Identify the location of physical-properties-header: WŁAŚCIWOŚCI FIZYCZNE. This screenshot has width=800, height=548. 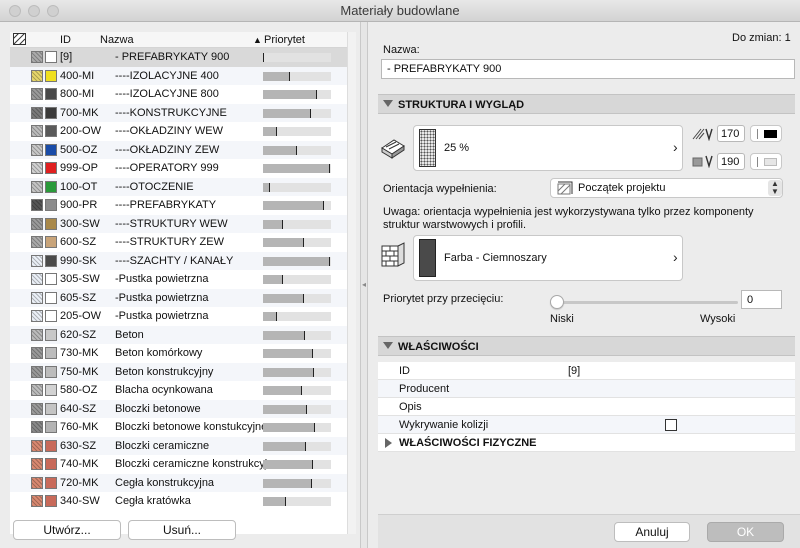
(586, 443).